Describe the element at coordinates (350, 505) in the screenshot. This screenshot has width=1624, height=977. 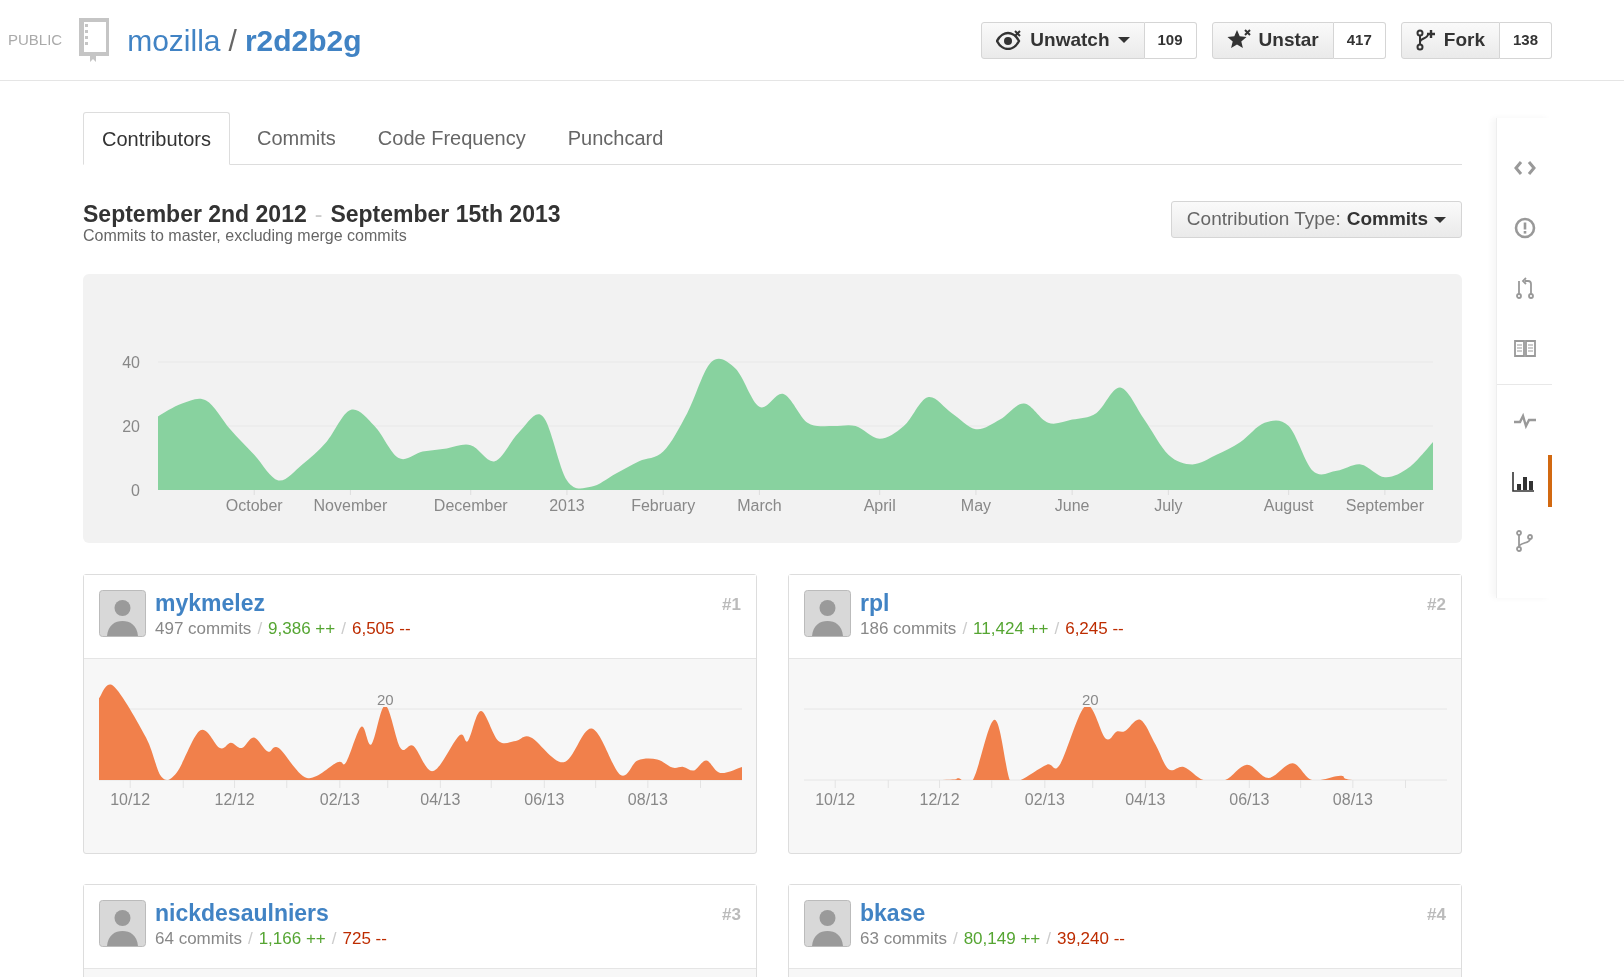
I see `x-tick-label: November` at that location.